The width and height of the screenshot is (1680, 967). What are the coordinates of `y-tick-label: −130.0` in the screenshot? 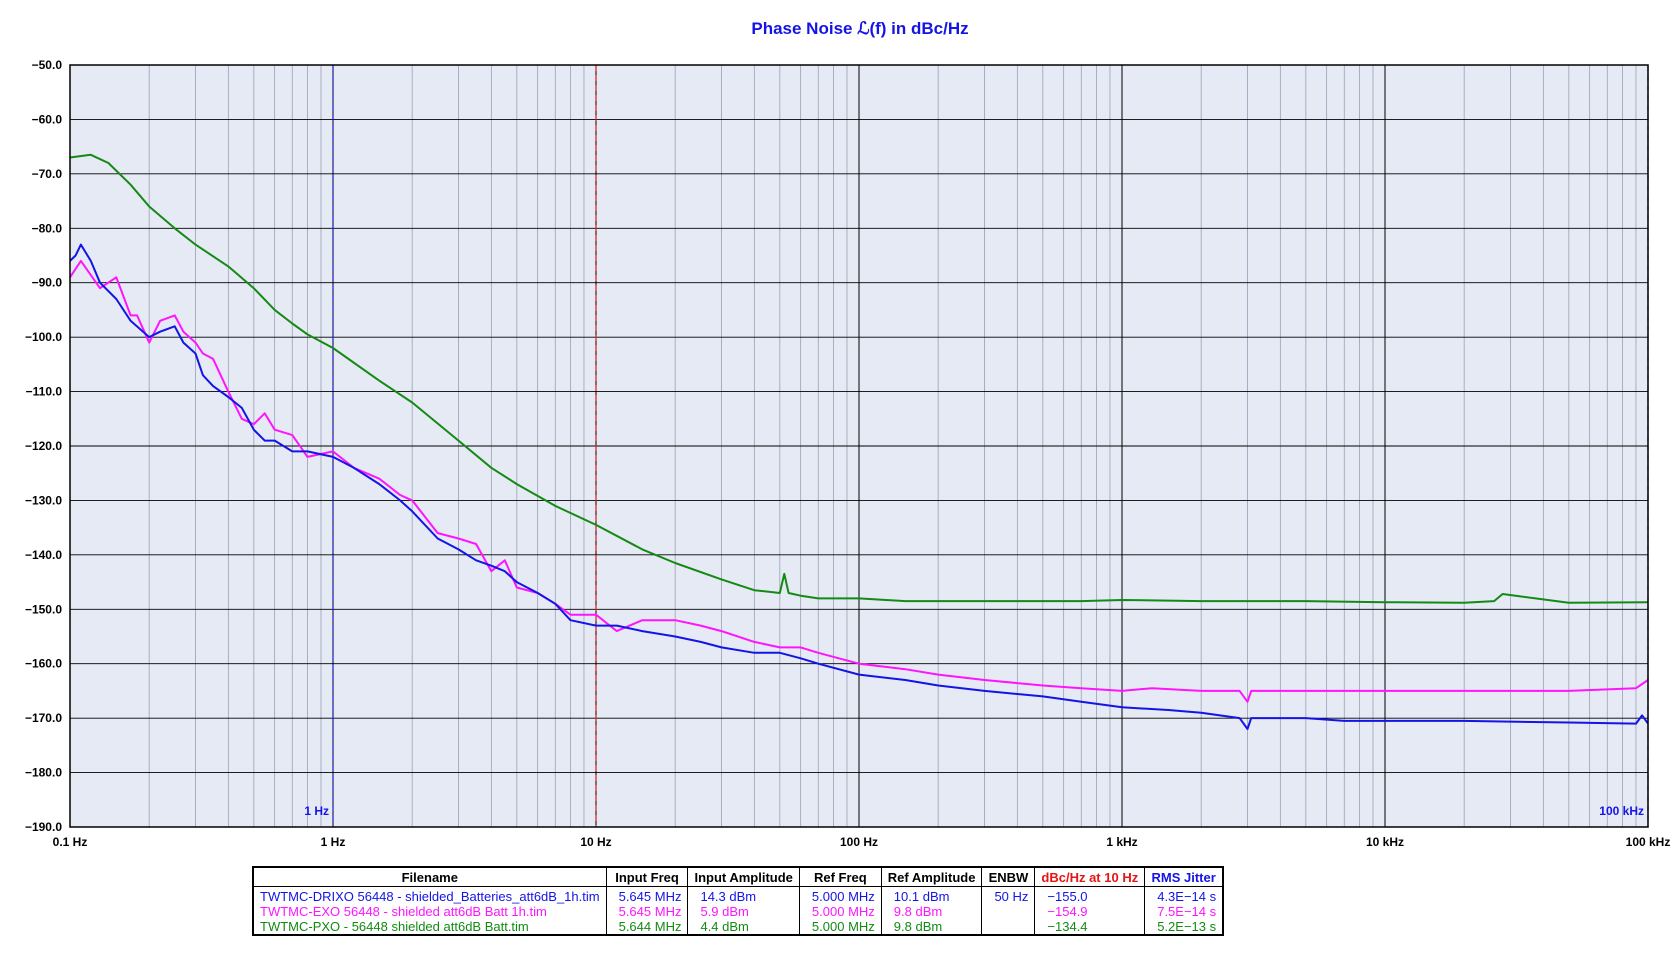 It's located at (43, 500).